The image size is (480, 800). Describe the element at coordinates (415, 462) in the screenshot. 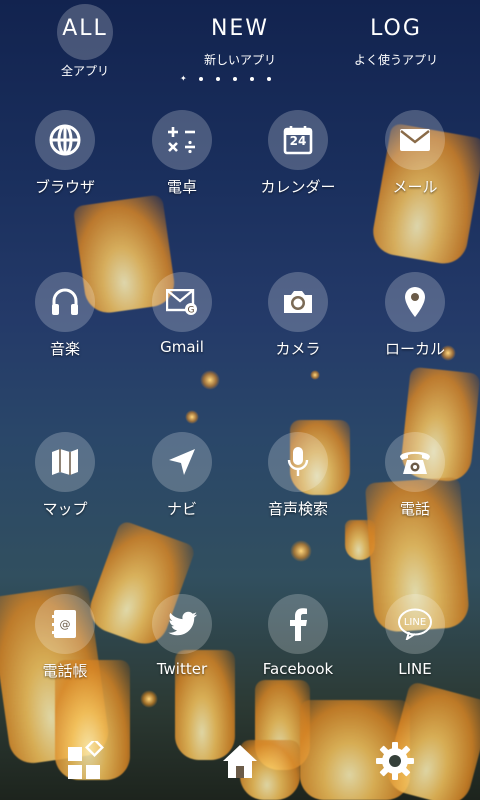

I see `phone-icon` at that location.